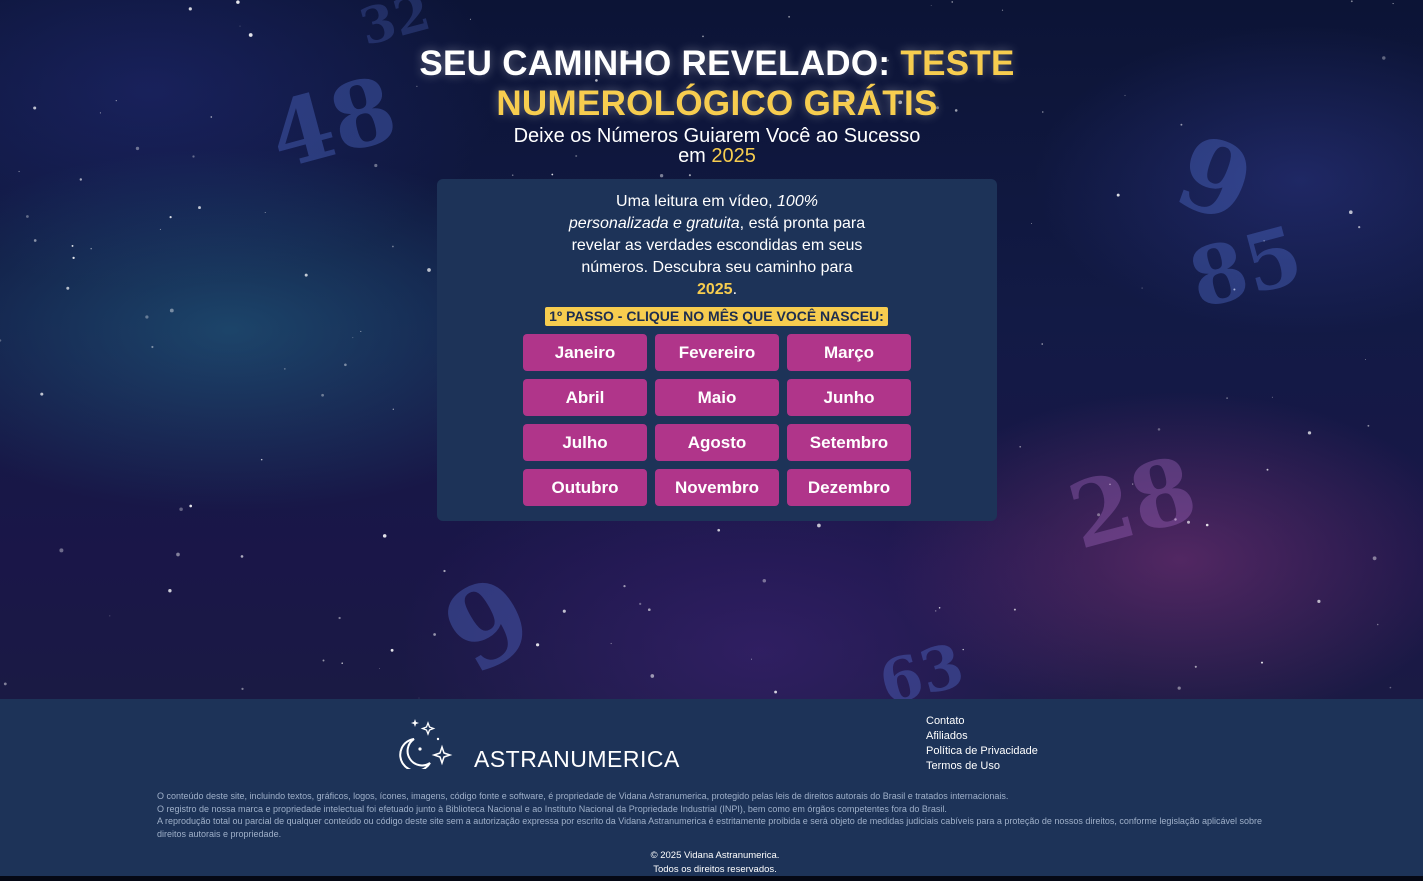  What do you see at coordinates (717, 397) in the screenshot?
I see `month-button-maio: Maio` at bounding box center [717, 397].